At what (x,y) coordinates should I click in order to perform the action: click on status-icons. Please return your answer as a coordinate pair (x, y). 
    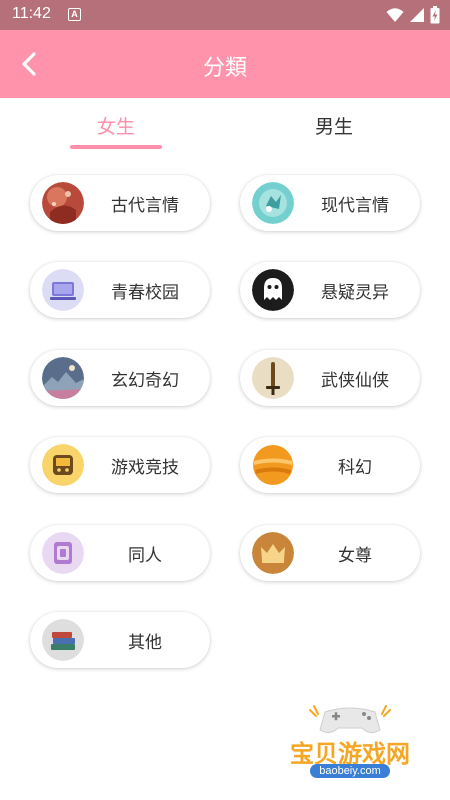
    Looking at the image, I should click on (413, 15).